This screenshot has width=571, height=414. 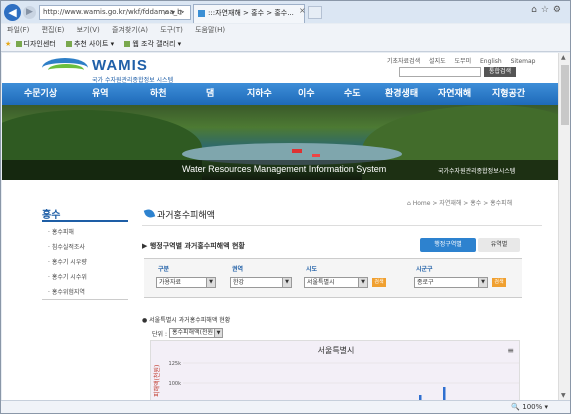 I want to click on forward-button: ▶, so click(x=29, y=12).